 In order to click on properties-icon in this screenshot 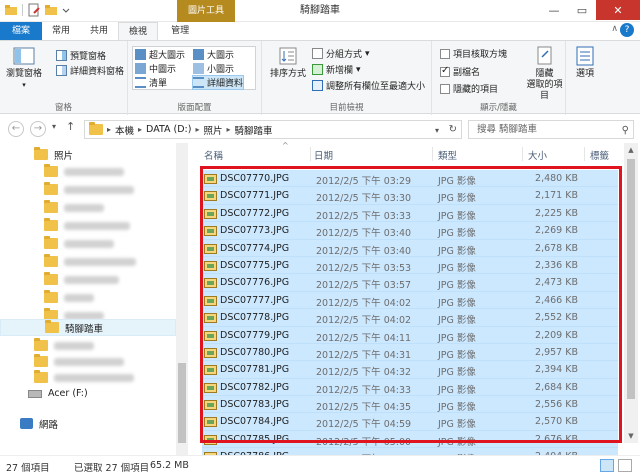, I will do `click(34, 10)`.